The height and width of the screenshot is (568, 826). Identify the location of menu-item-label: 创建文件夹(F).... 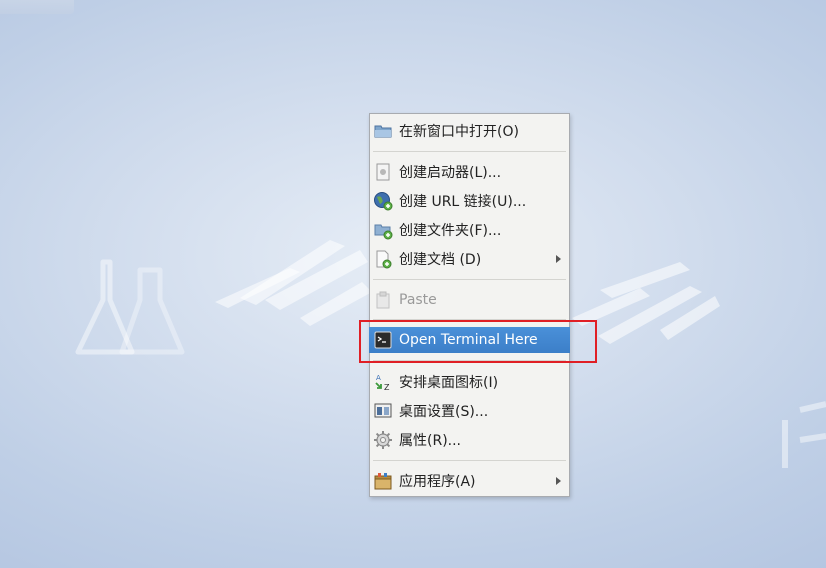
(450, 231).